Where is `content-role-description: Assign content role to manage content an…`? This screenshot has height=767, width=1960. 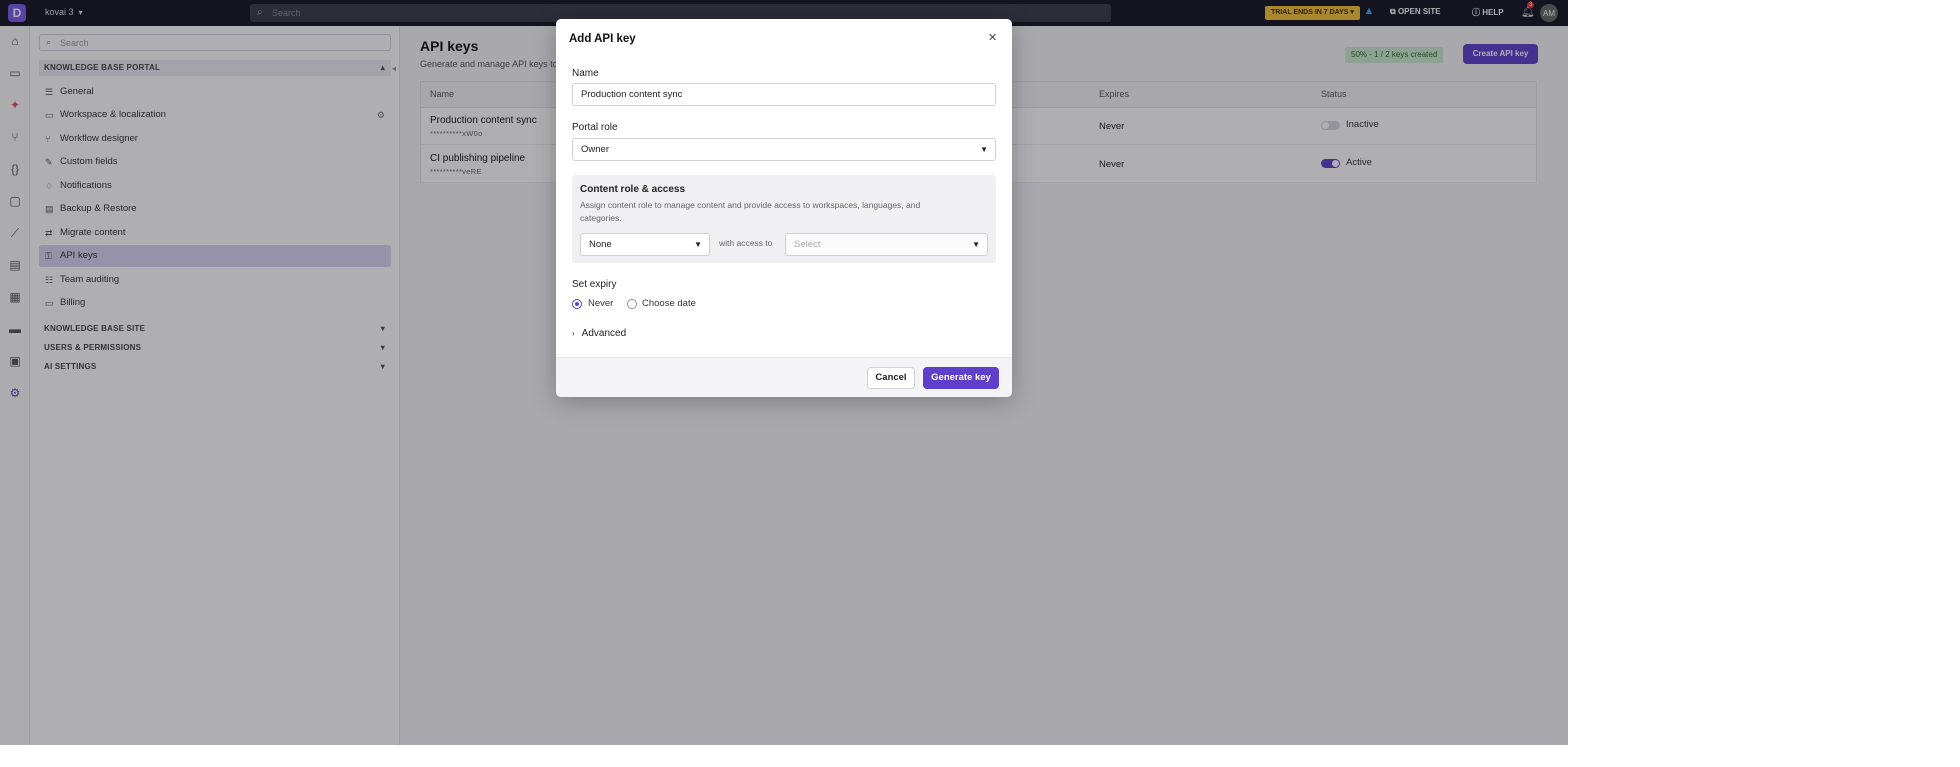
content-role-description: Assign content role to manage content an… is located at coordinates (750, 211).